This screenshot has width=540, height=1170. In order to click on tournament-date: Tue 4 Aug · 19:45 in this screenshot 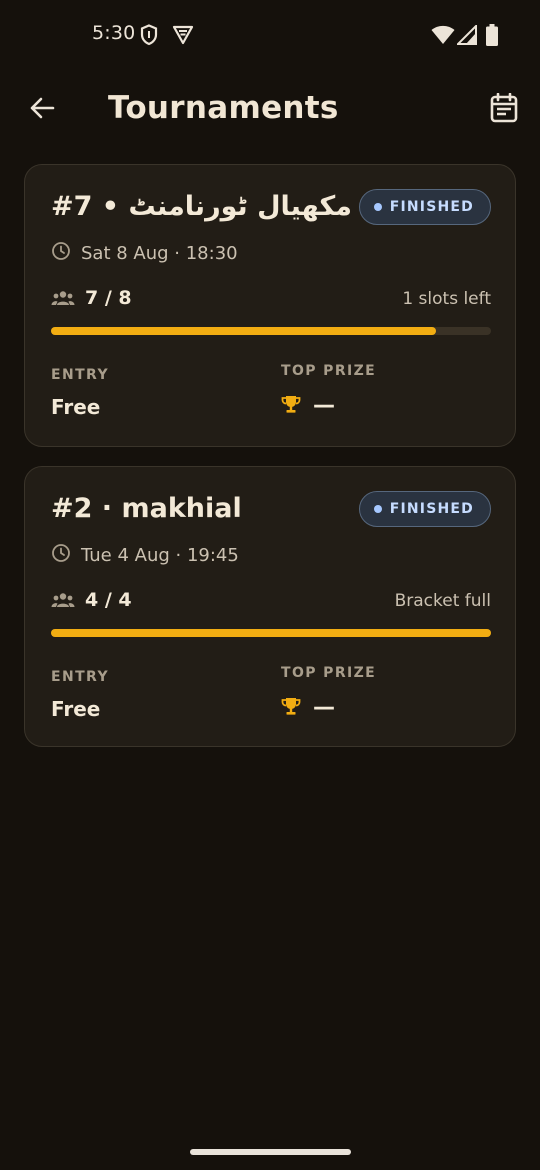, I will do `click(160, 555)`.